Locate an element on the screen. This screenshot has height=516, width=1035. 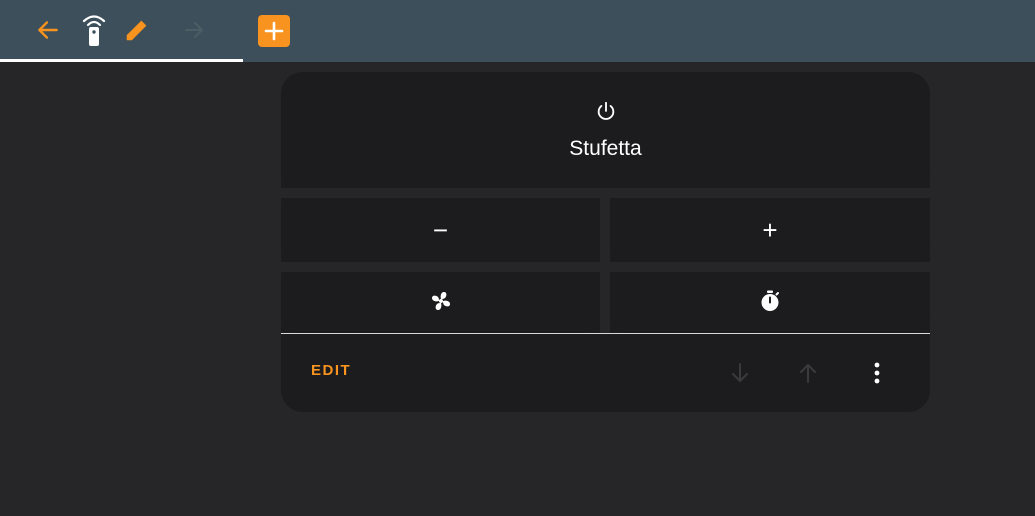
plus-button: + is located at coordinates (770, 230).